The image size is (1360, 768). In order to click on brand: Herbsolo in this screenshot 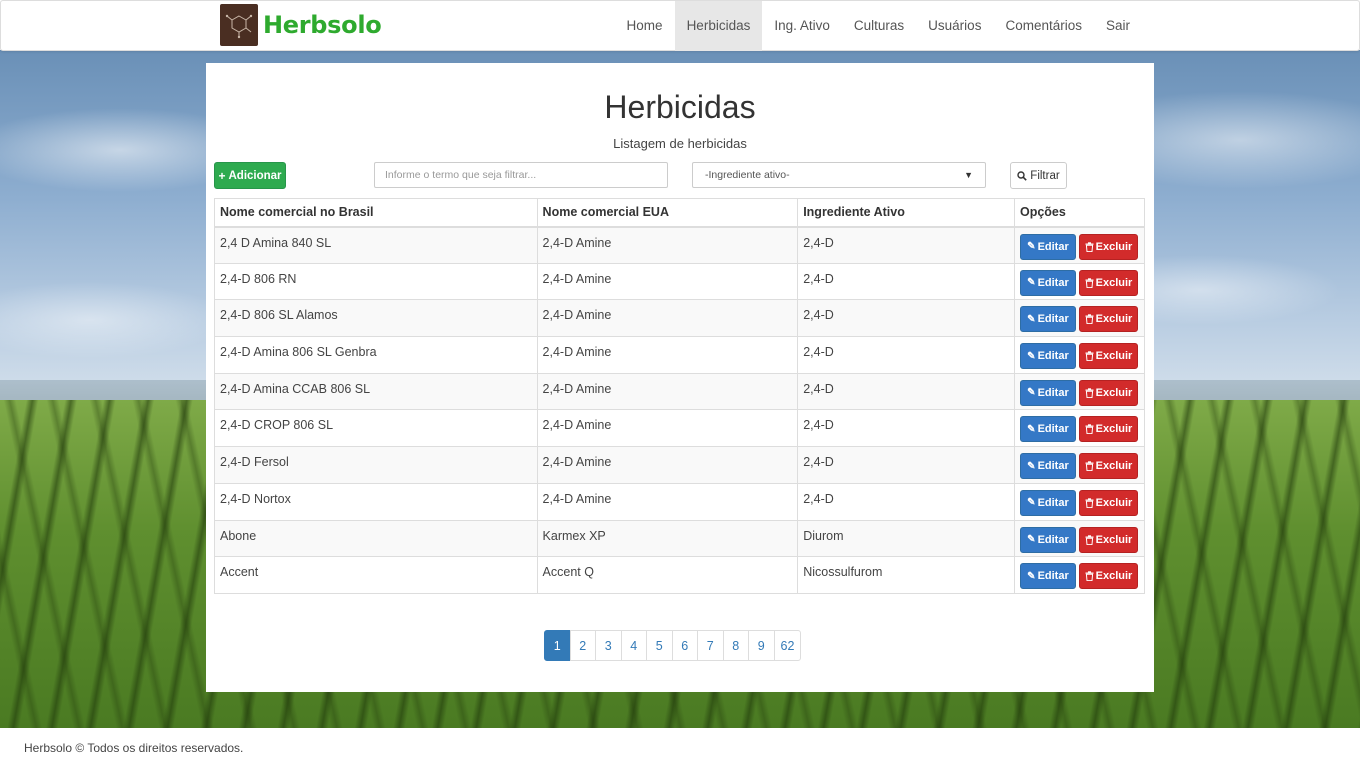, I will do `click(301, 25)`.